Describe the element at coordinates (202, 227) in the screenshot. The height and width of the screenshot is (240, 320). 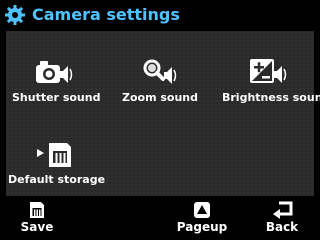
I see `pageup-label: Pageup` at that location.